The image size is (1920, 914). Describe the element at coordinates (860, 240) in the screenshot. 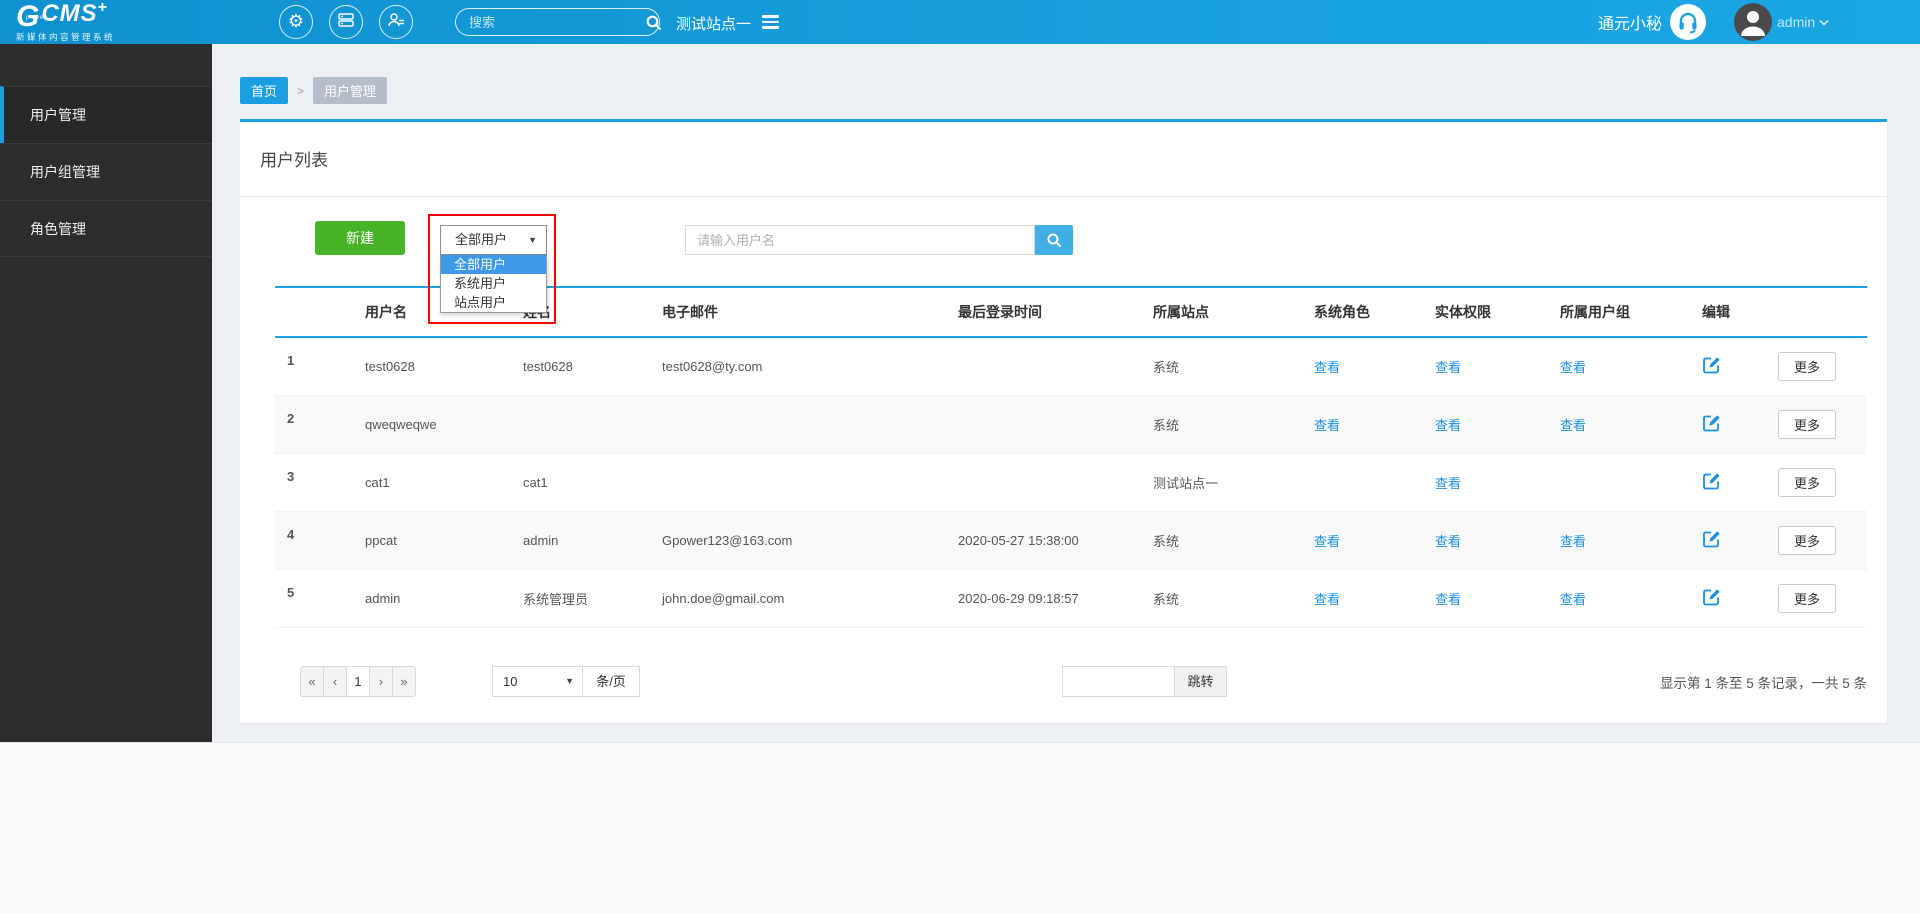

I see `username-search-input` at that location.